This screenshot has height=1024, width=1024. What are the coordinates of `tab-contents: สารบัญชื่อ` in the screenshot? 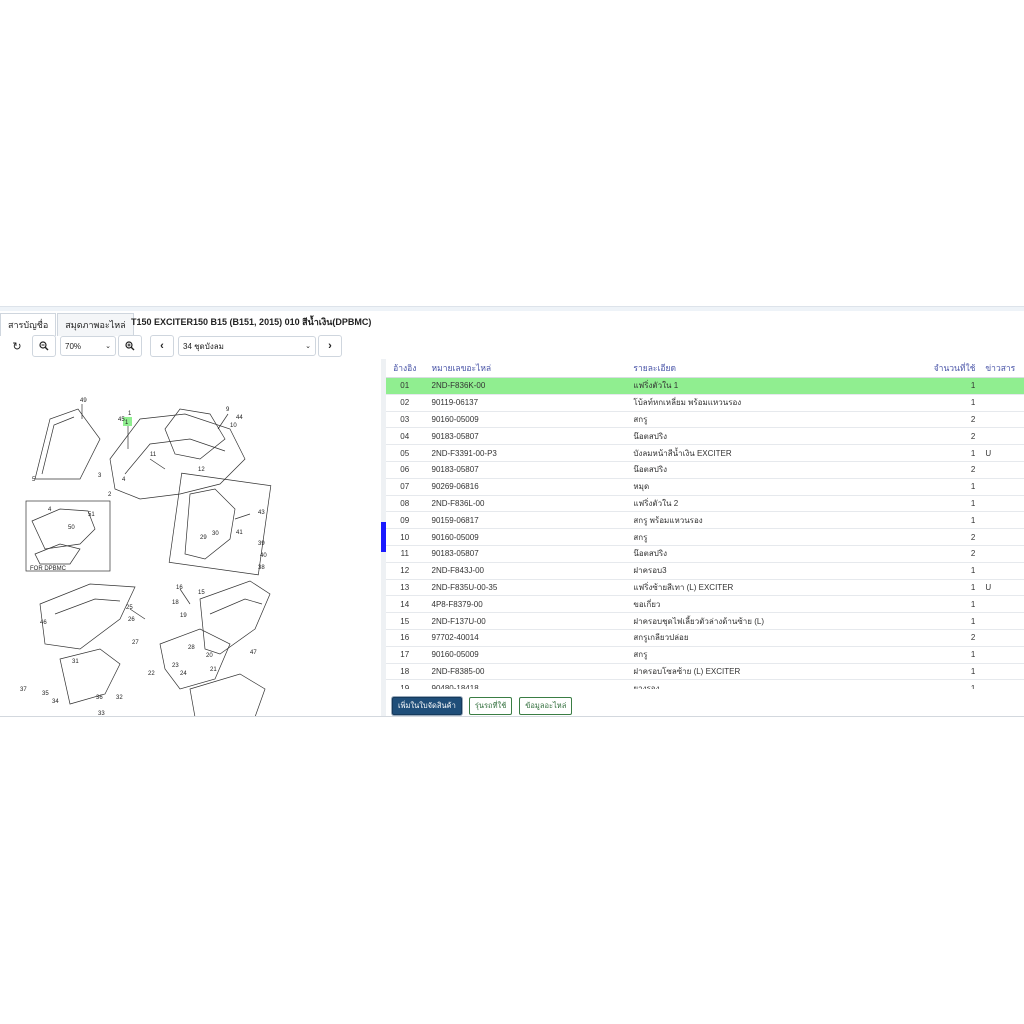 It's located at (28, 324).